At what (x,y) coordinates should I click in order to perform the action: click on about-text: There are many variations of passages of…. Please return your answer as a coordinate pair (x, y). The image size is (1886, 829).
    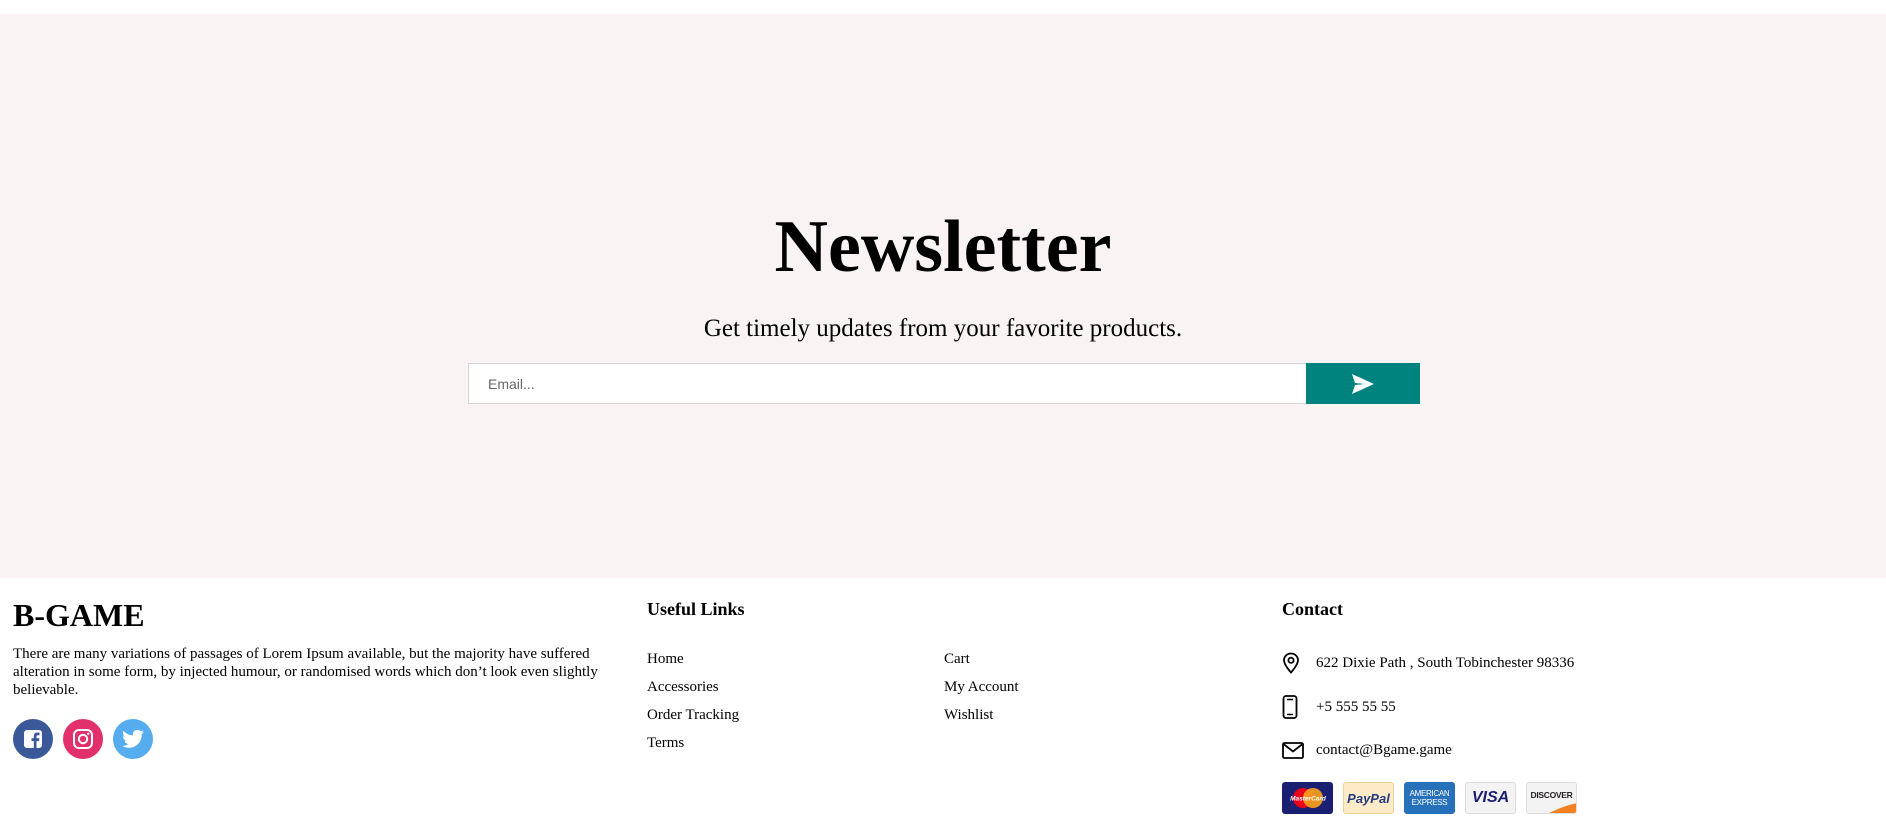
    Looking at the image, I should click on (305, 672).